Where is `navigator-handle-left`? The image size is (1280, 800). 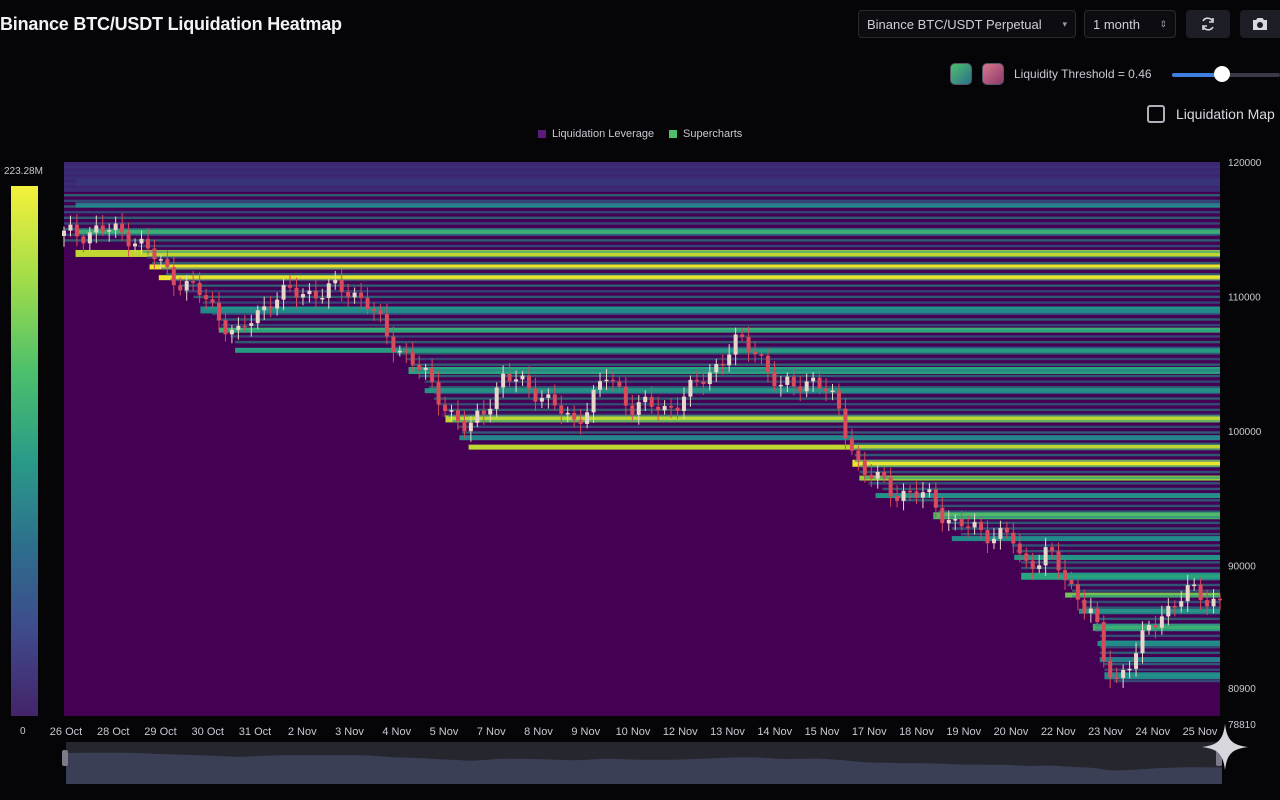
navigator-handle-left is located at coordinates (65, 758).